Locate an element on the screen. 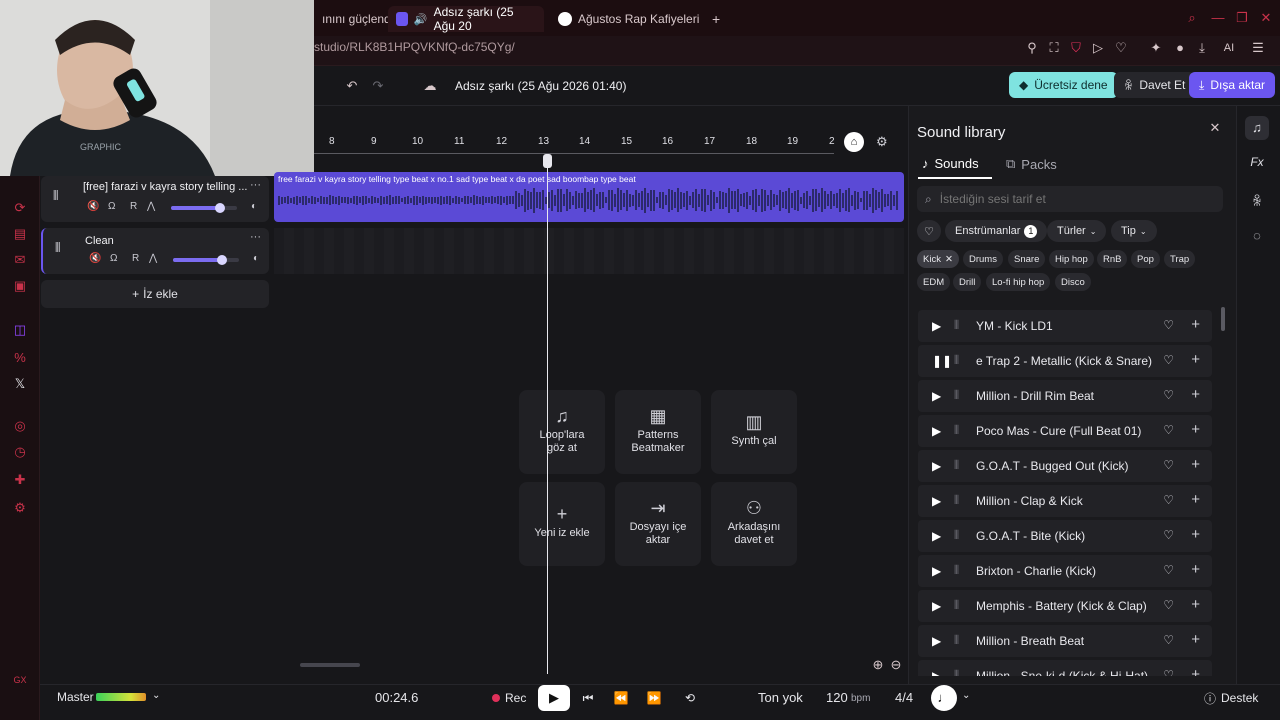  time-display: 00:24.6 is located at coordinates (396, 697).